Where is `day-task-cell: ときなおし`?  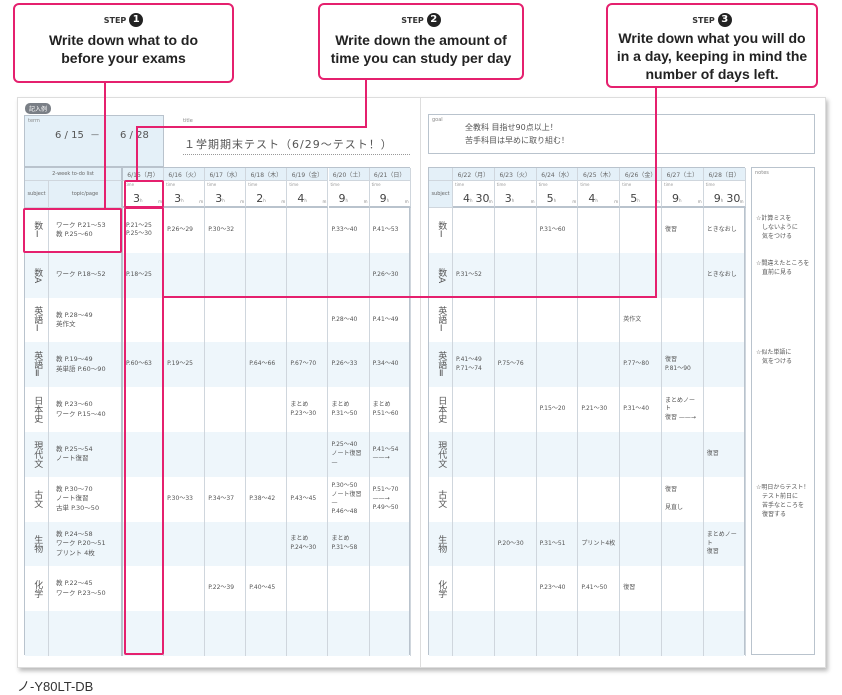
day-task-cell: ときなおし is located at coordinates (725, 275).